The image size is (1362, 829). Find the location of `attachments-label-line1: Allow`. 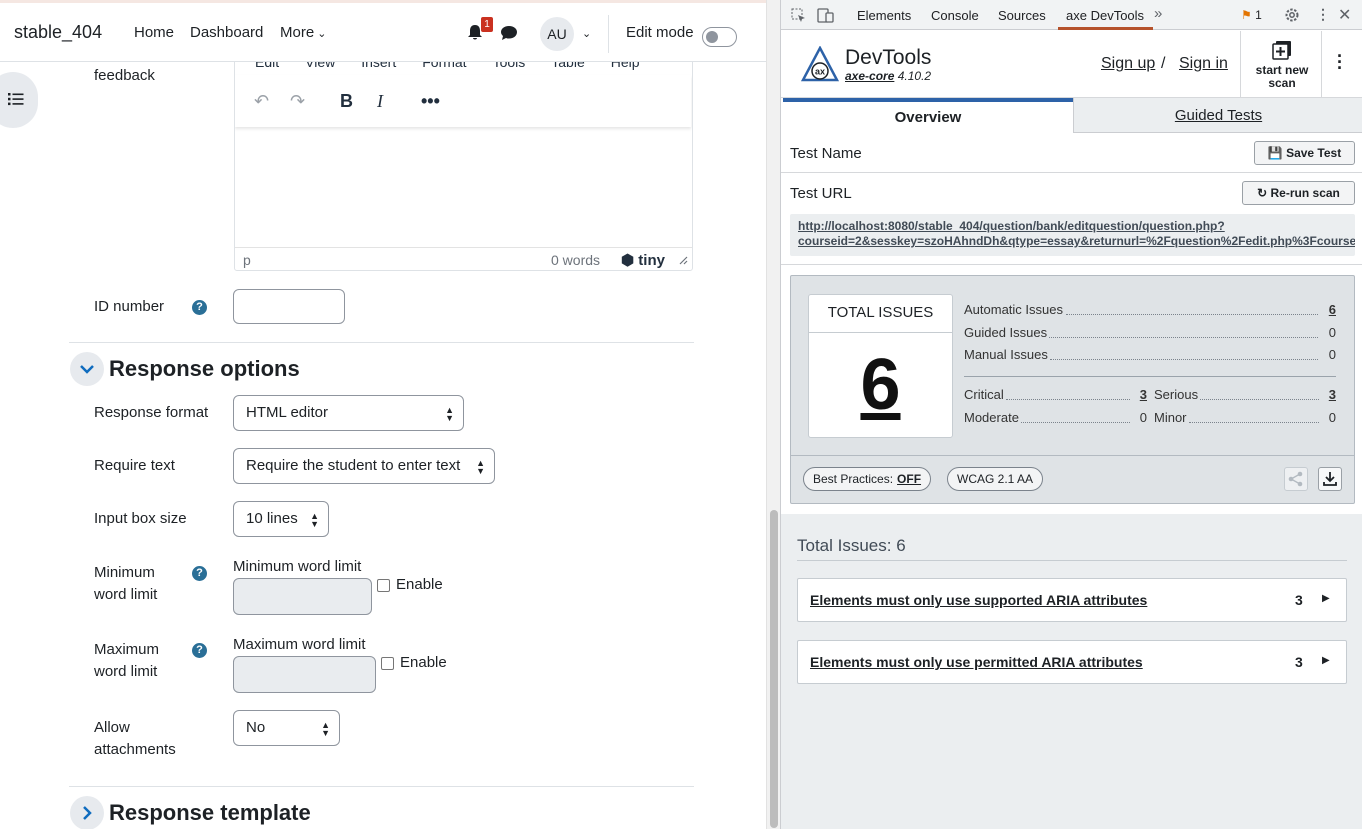

attachments-label-line1: Allow is located at coordinates (112, 727).